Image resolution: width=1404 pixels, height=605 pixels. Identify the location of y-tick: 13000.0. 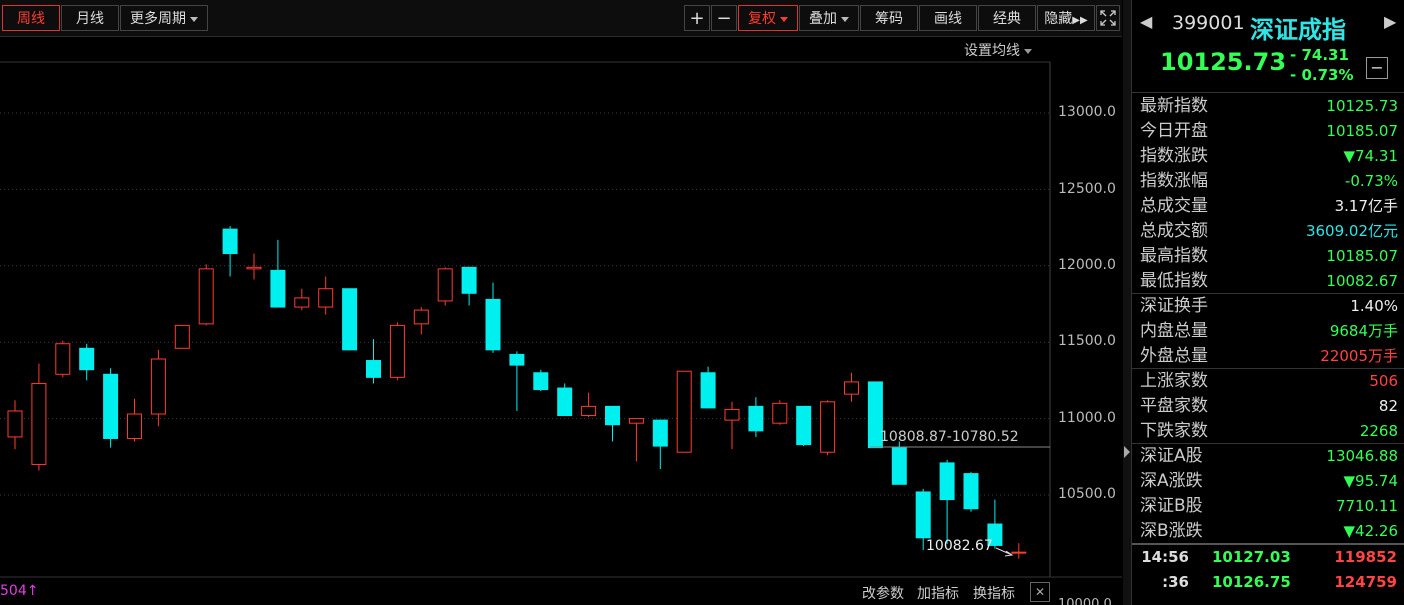
(1087, 112).